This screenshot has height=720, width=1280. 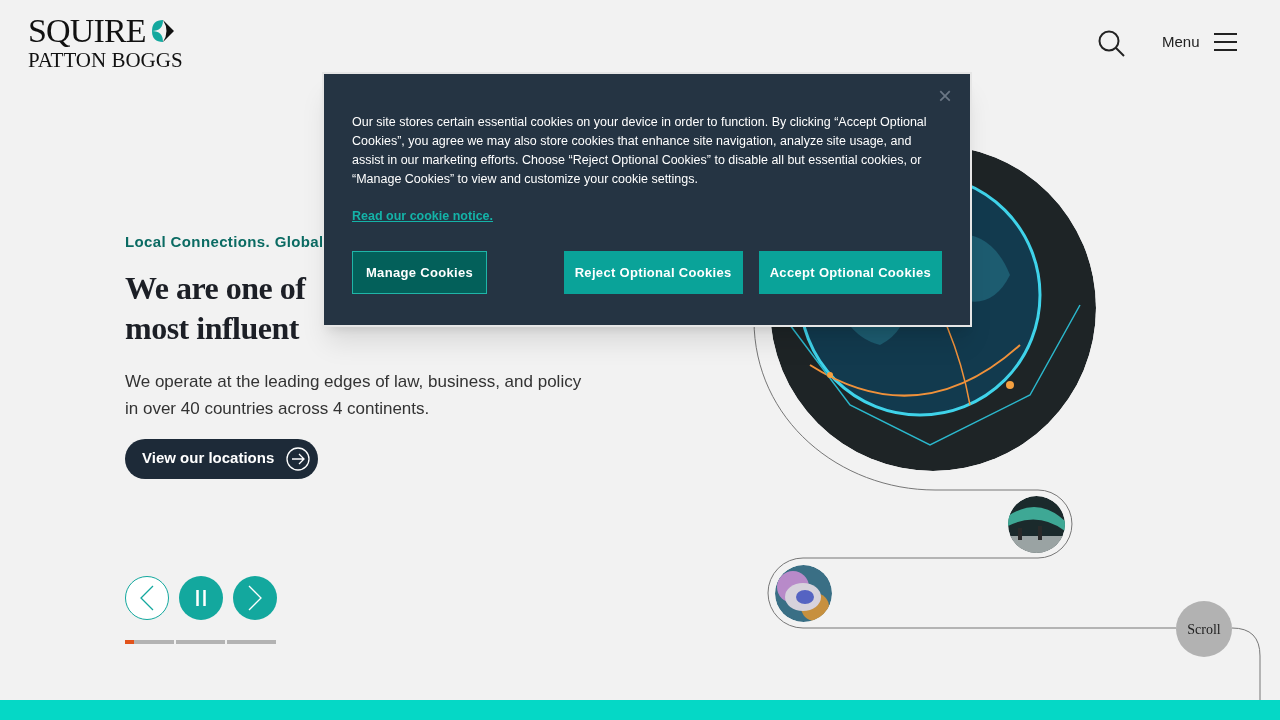 What do you see at coordinates (354, 395) in the screenshot?
I see `hero-description: We operate at the leading edges of law, business, and policy in over 40 countries across 4 continents.` at bounding box center [354, 395].